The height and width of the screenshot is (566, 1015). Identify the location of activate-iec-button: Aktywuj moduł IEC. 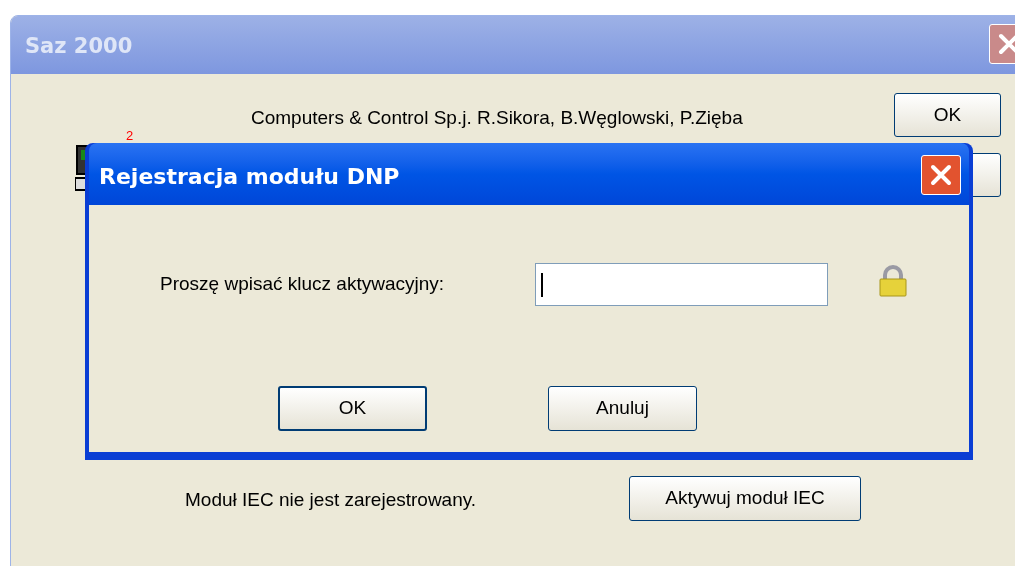
(745, 498).